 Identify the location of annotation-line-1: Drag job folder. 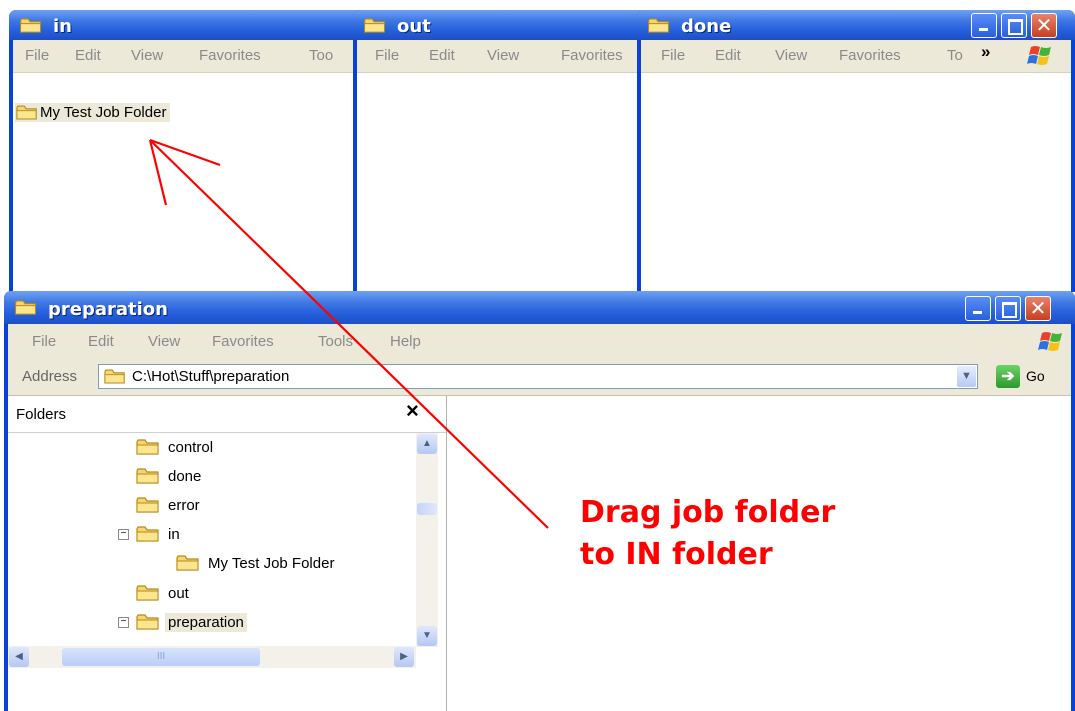
(708, 512).